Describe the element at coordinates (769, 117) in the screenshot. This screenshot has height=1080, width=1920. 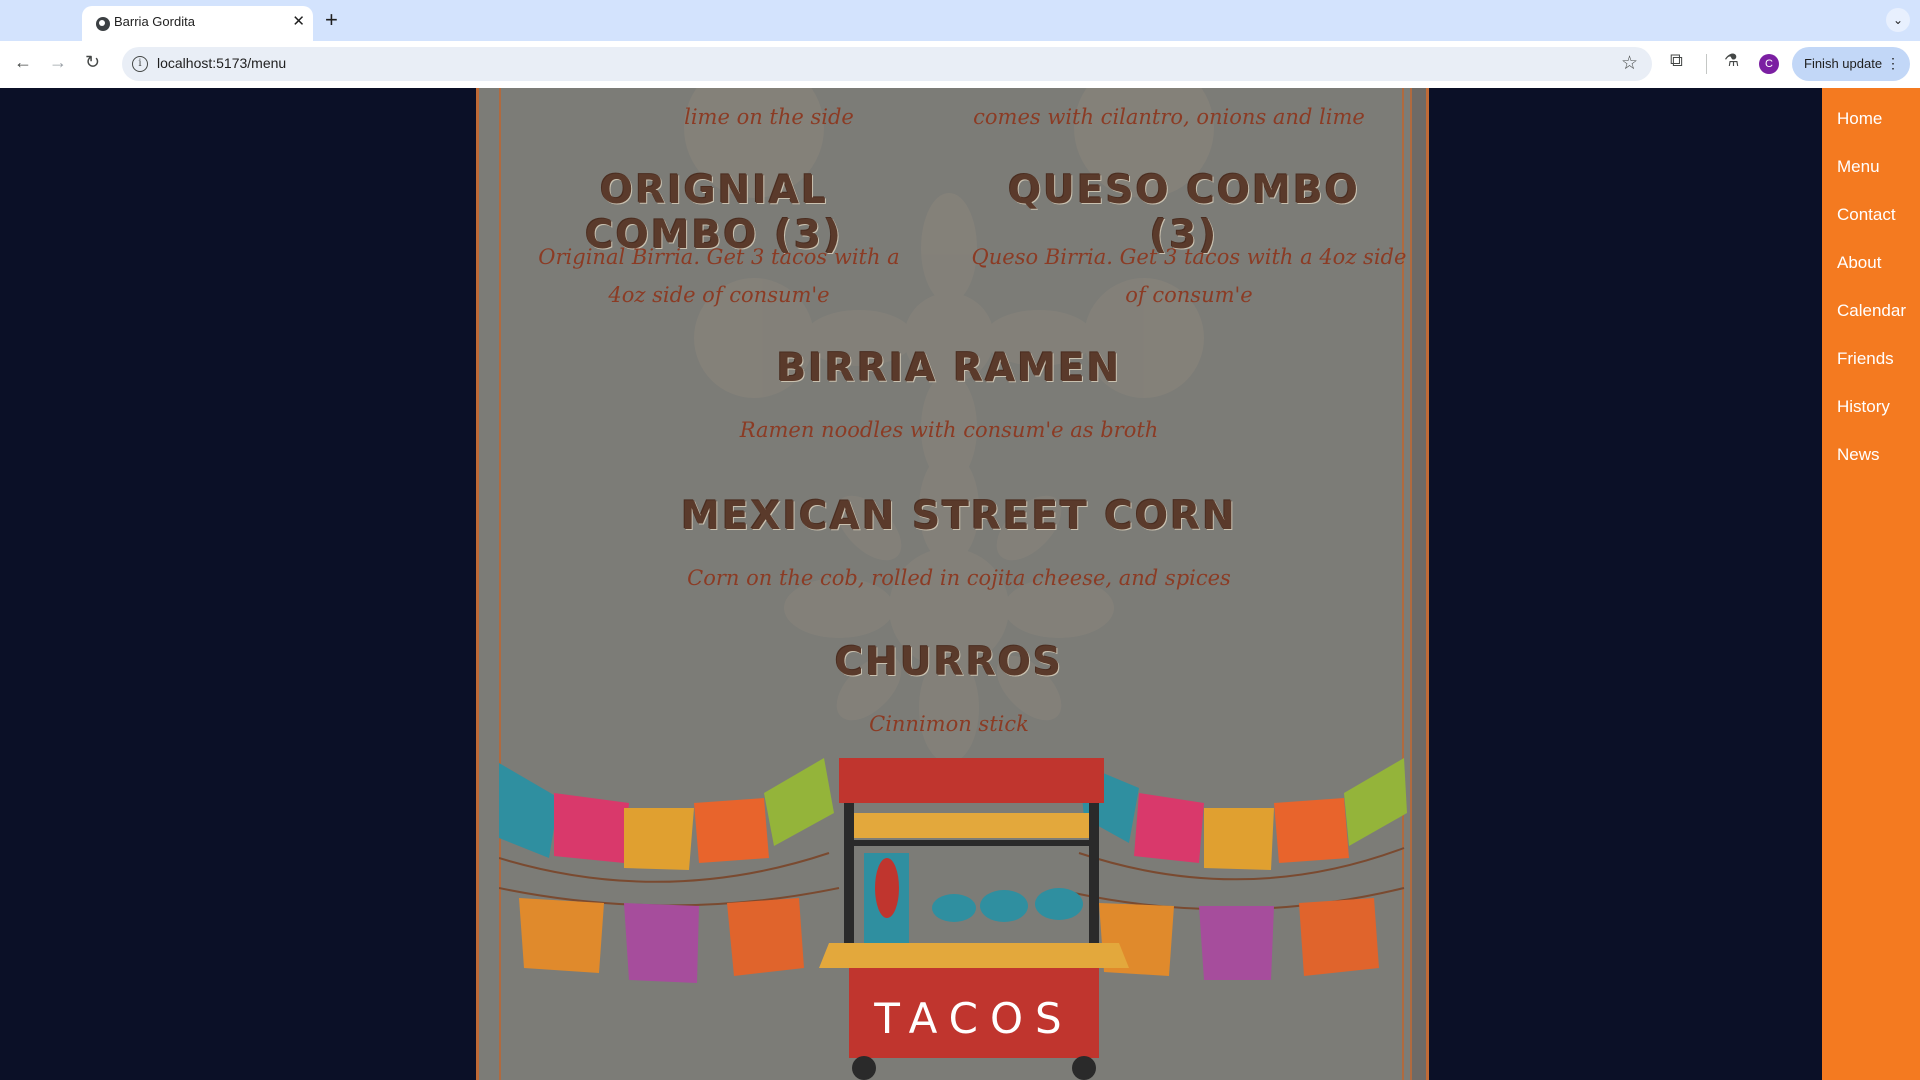
I see `item-description-partial-left: lime on the side` at that location.